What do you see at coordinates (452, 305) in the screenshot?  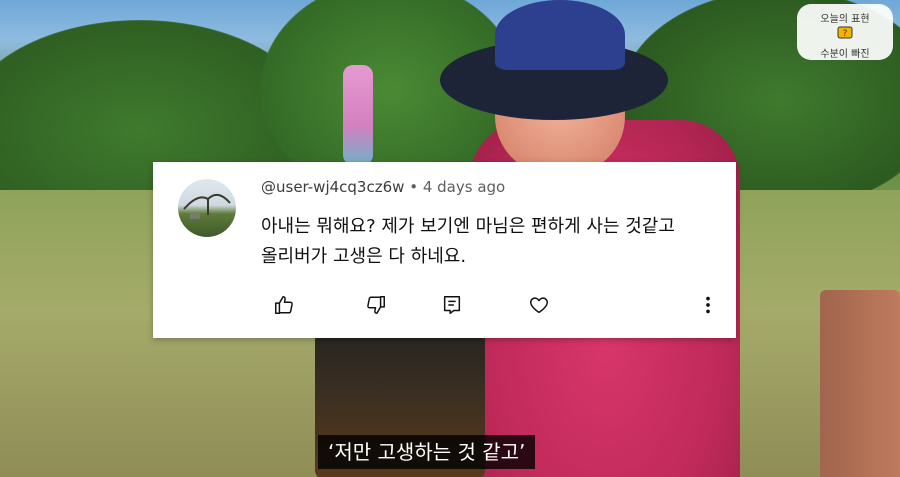 I see `reply-icon` at bounding box center [452, 305].